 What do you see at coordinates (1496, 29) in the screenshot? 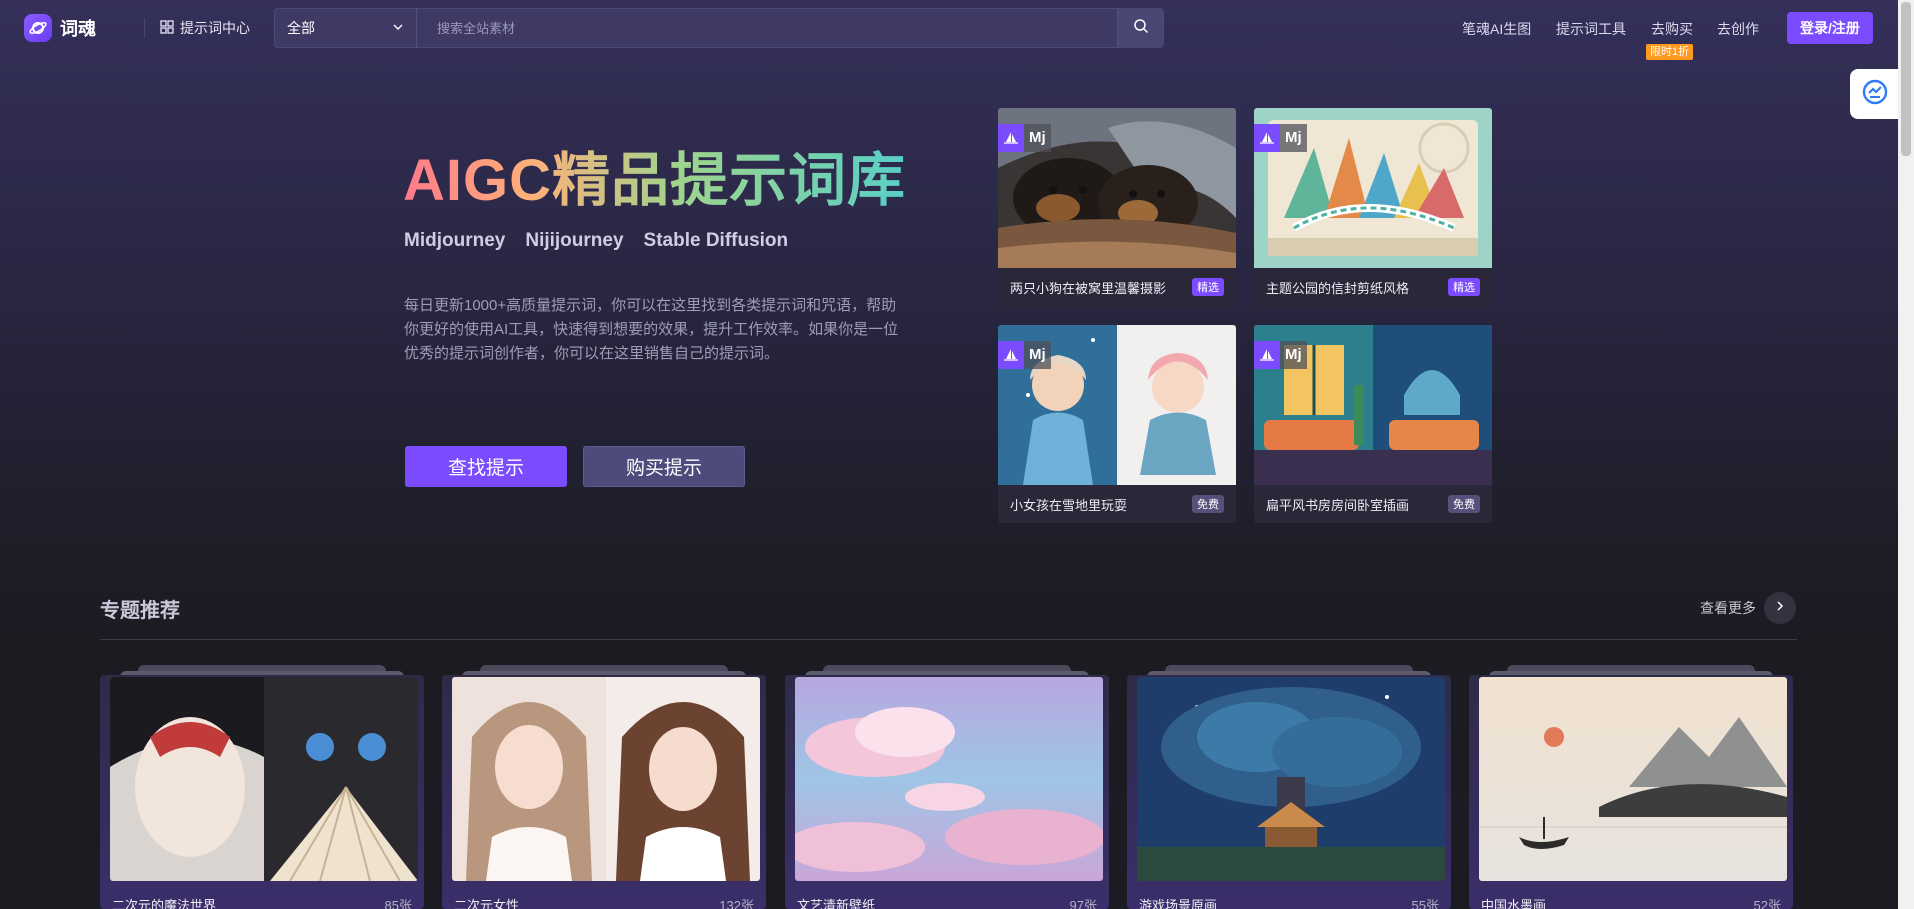
I see `nav-ai-image: 笔魂AI生图` at bounding box center [1496, 29].